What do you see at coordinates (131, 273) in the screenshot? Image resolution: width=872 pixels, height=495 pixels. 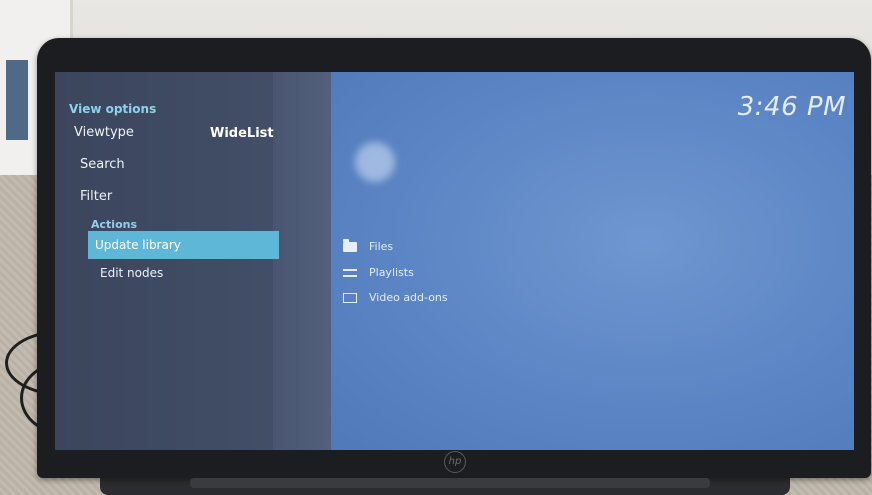 I see `edit-nodes-menu-item: Edit nodes` at bounding box center [131, 273].